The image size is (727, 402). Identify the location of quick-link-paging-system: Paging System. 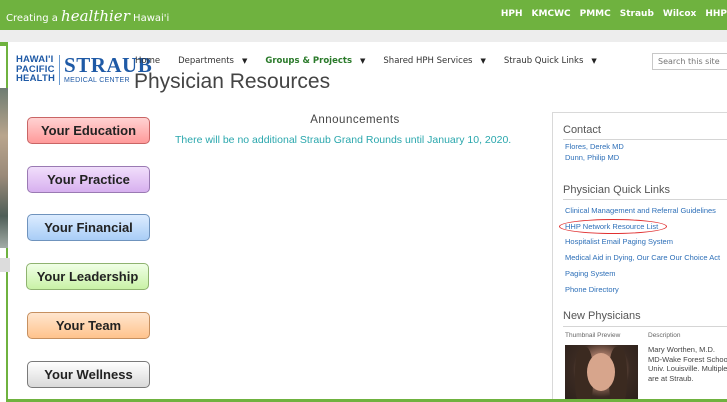
(590, 273).